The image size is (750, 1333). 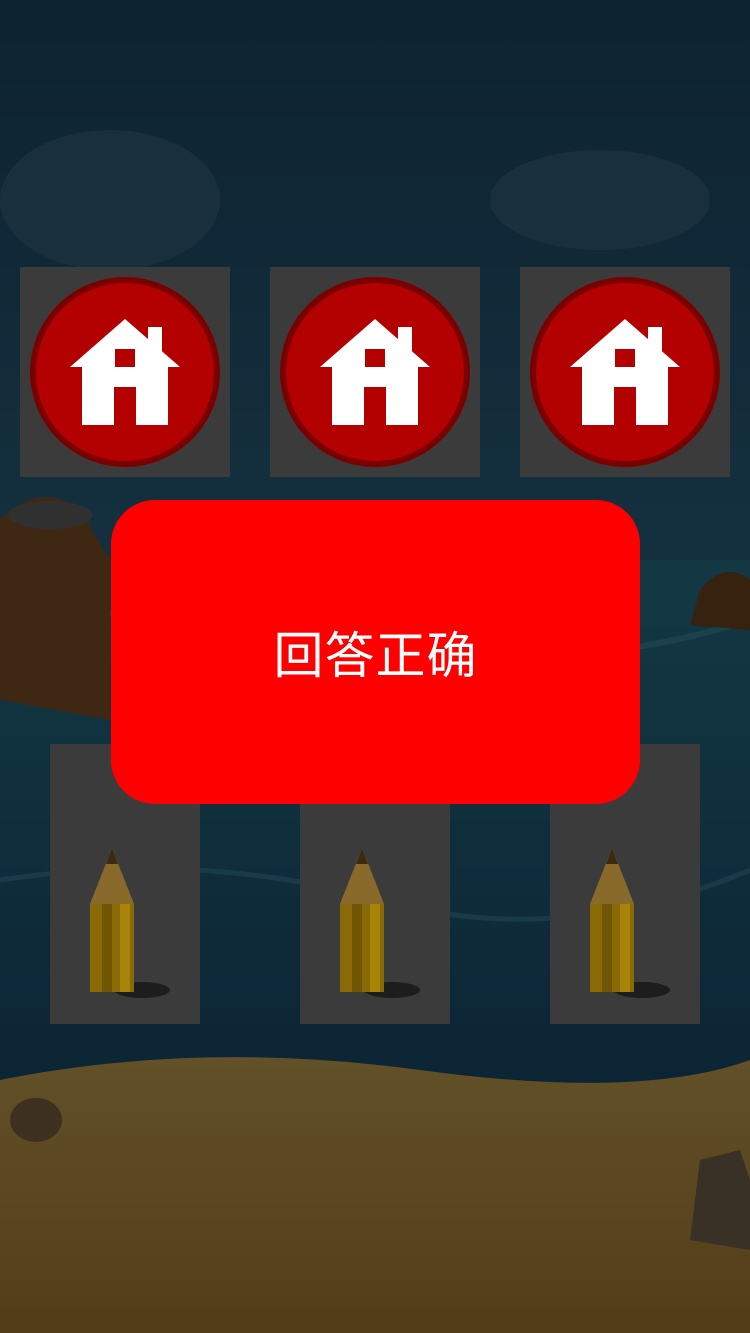 I want to click on result-message: 回答正确, so click(x=375, y=656).